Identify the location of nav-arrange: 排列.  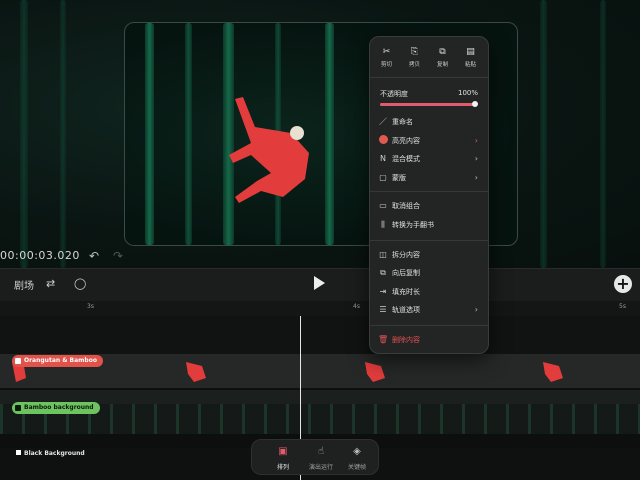
(283, 466).